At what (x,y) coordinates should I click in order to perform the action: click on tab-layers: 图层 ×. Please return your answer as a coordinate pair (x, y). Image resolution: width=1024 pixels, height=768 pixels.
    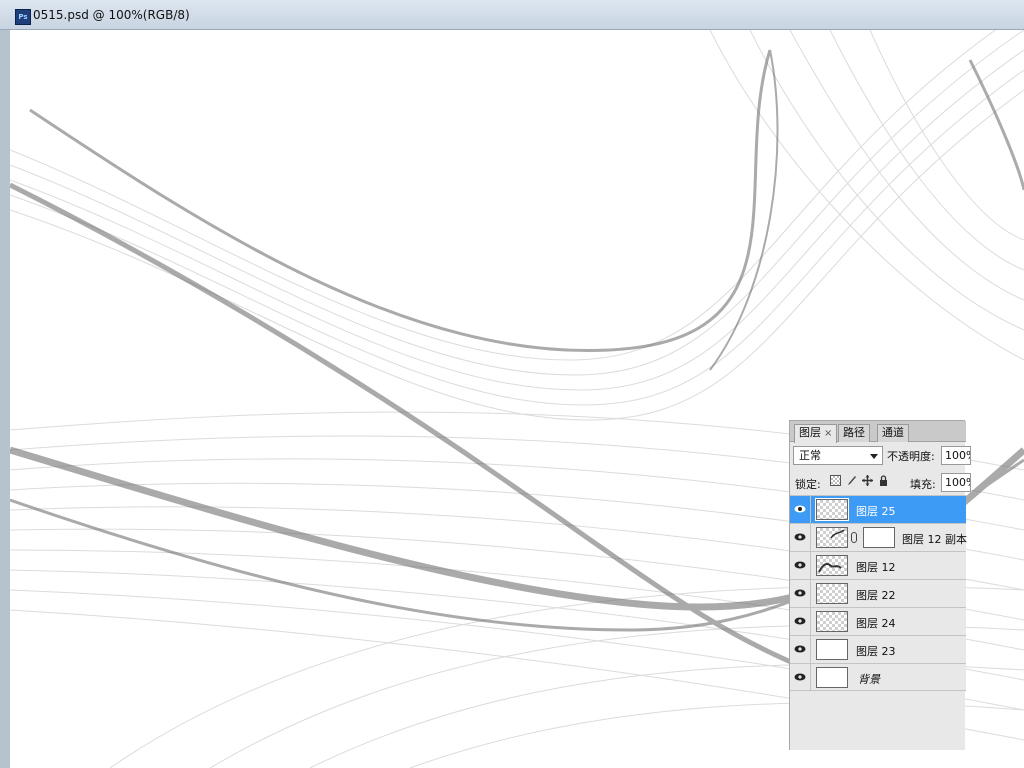
    Looking at the image, I should click on (816, 433).